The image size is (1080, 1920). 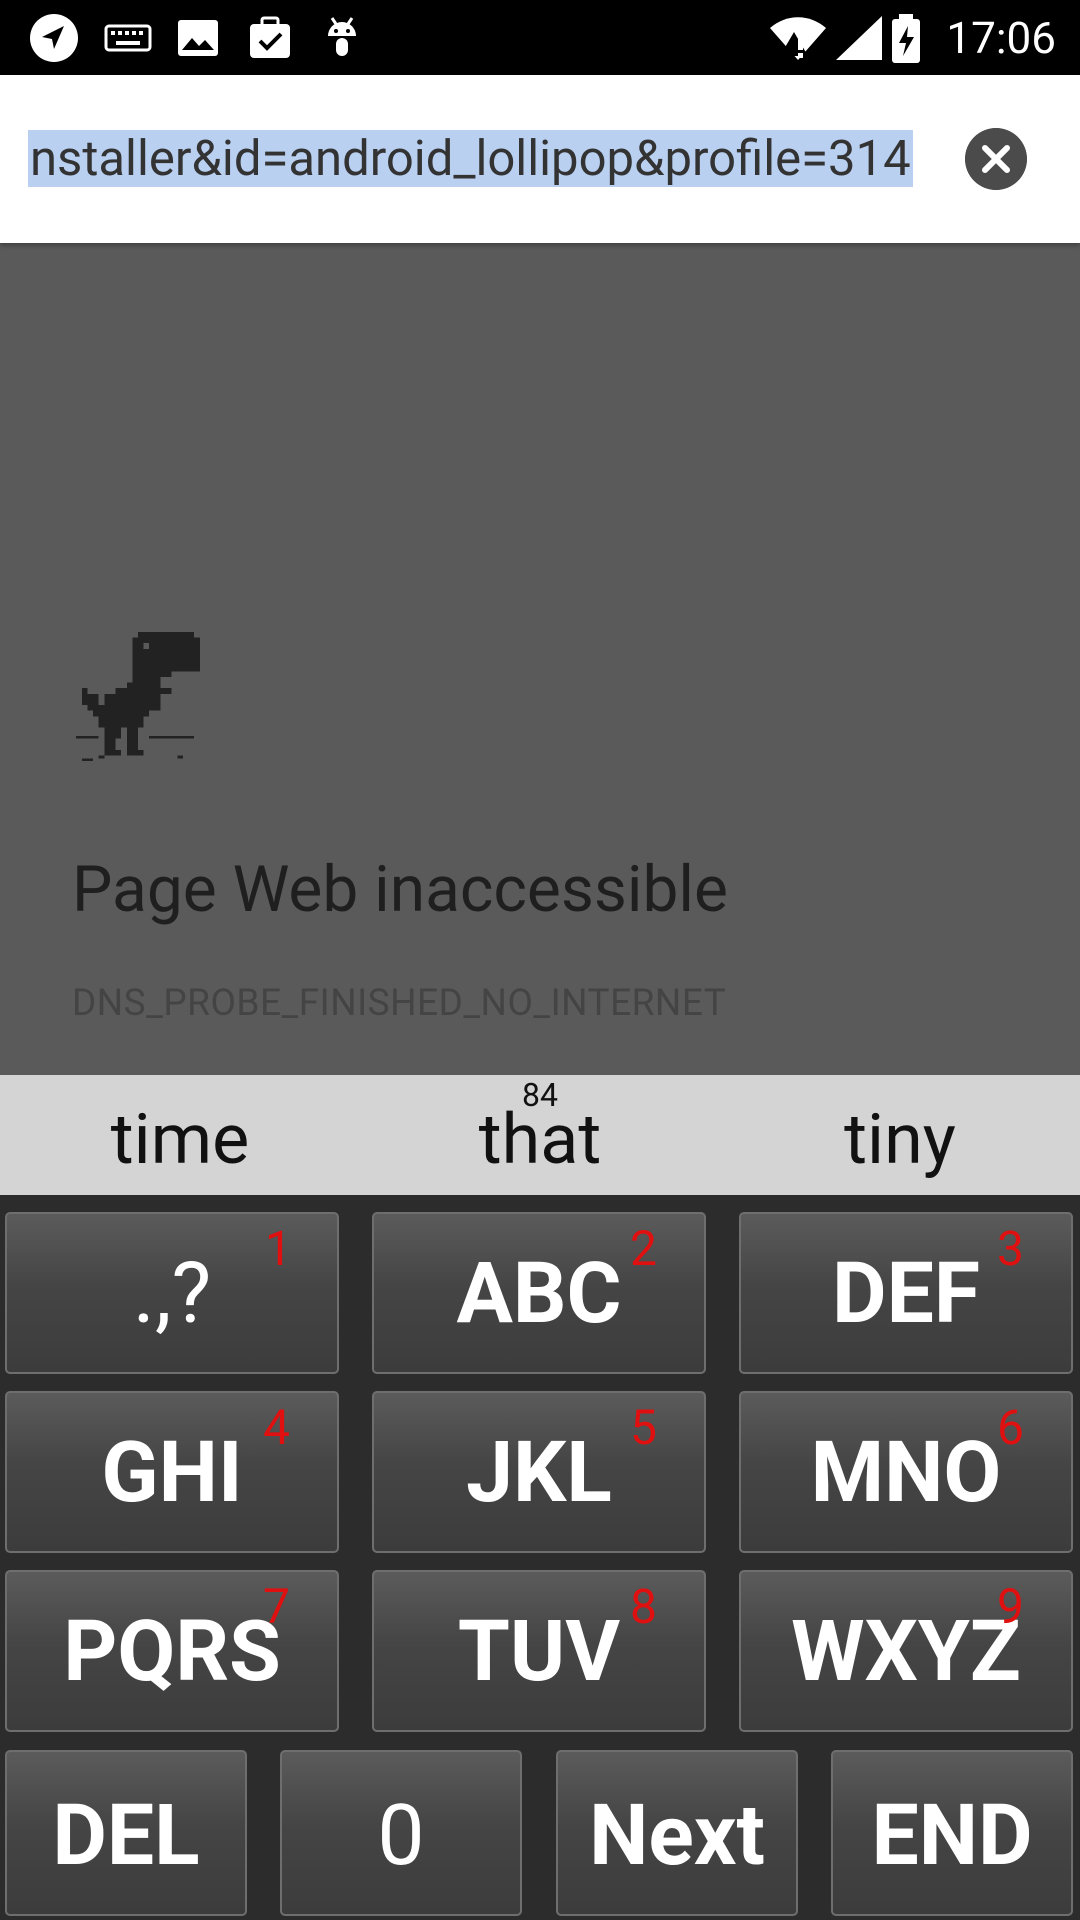 I want to click on key-zero: 0, so click(x=401, y=1833).